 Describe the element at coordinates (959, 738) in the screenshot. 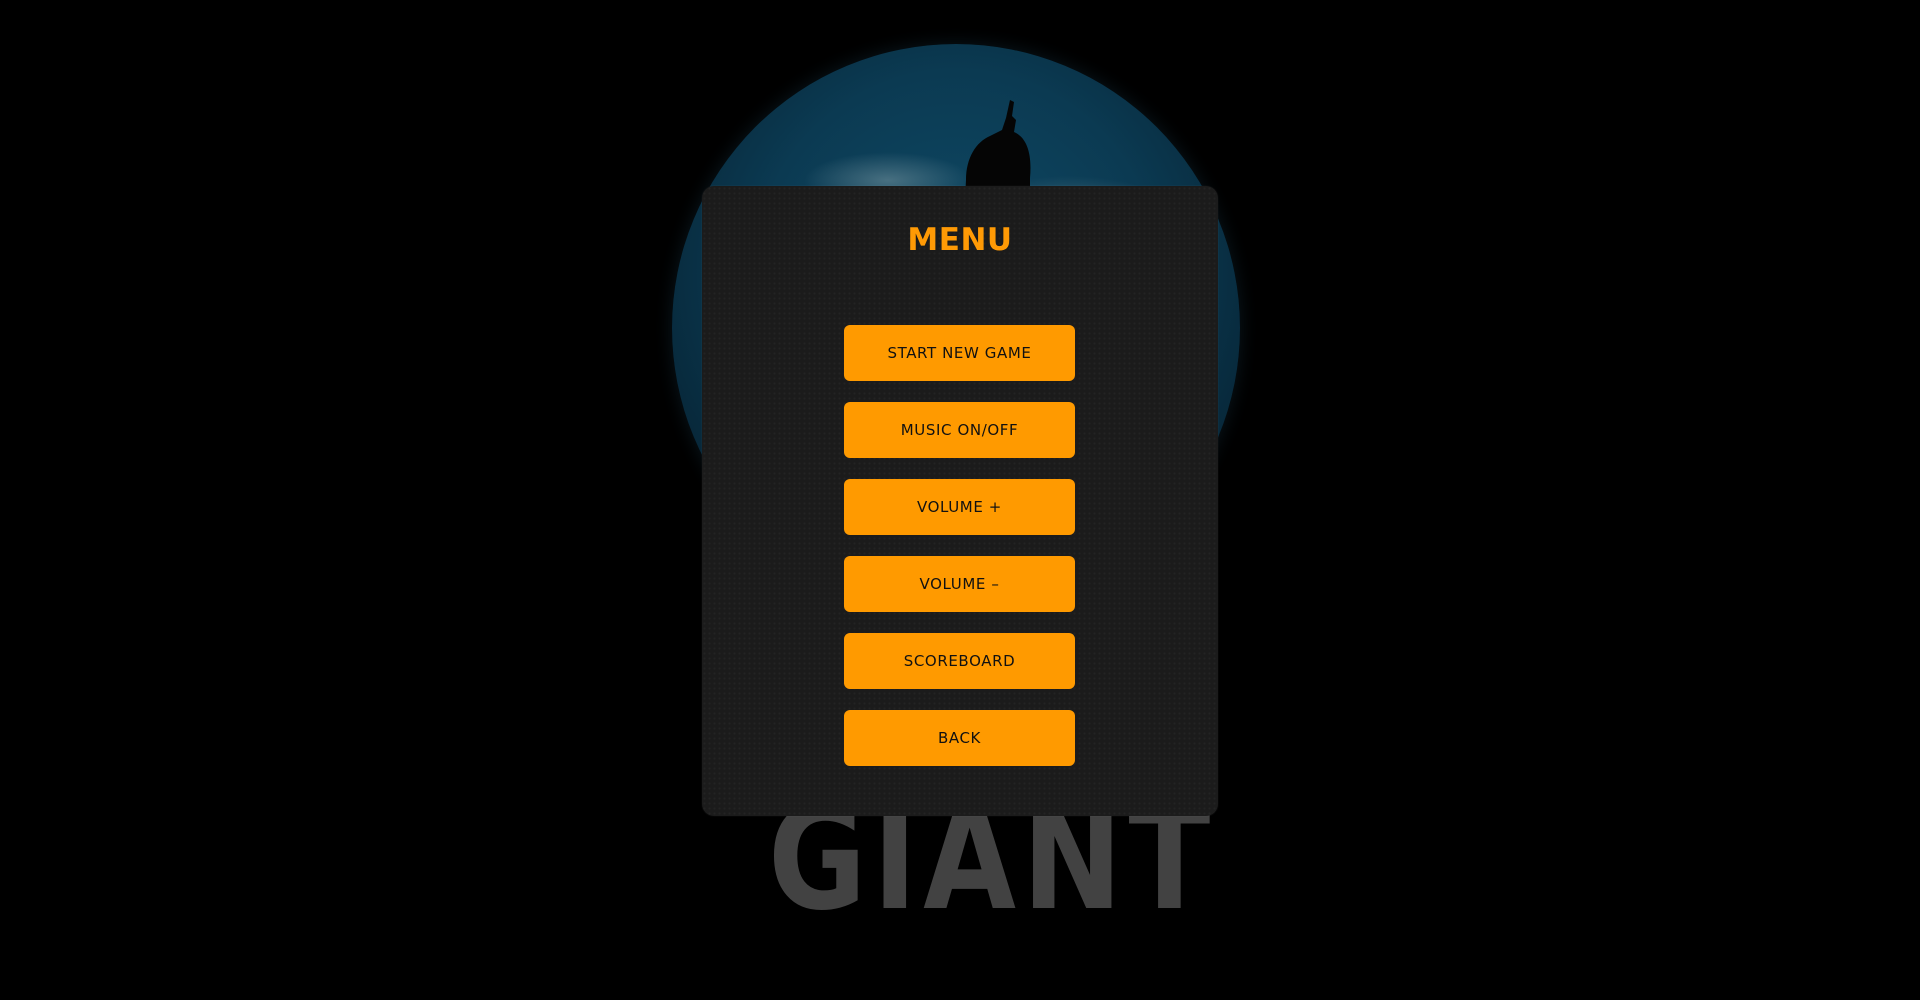

I see `back-button: BACK` at that location.